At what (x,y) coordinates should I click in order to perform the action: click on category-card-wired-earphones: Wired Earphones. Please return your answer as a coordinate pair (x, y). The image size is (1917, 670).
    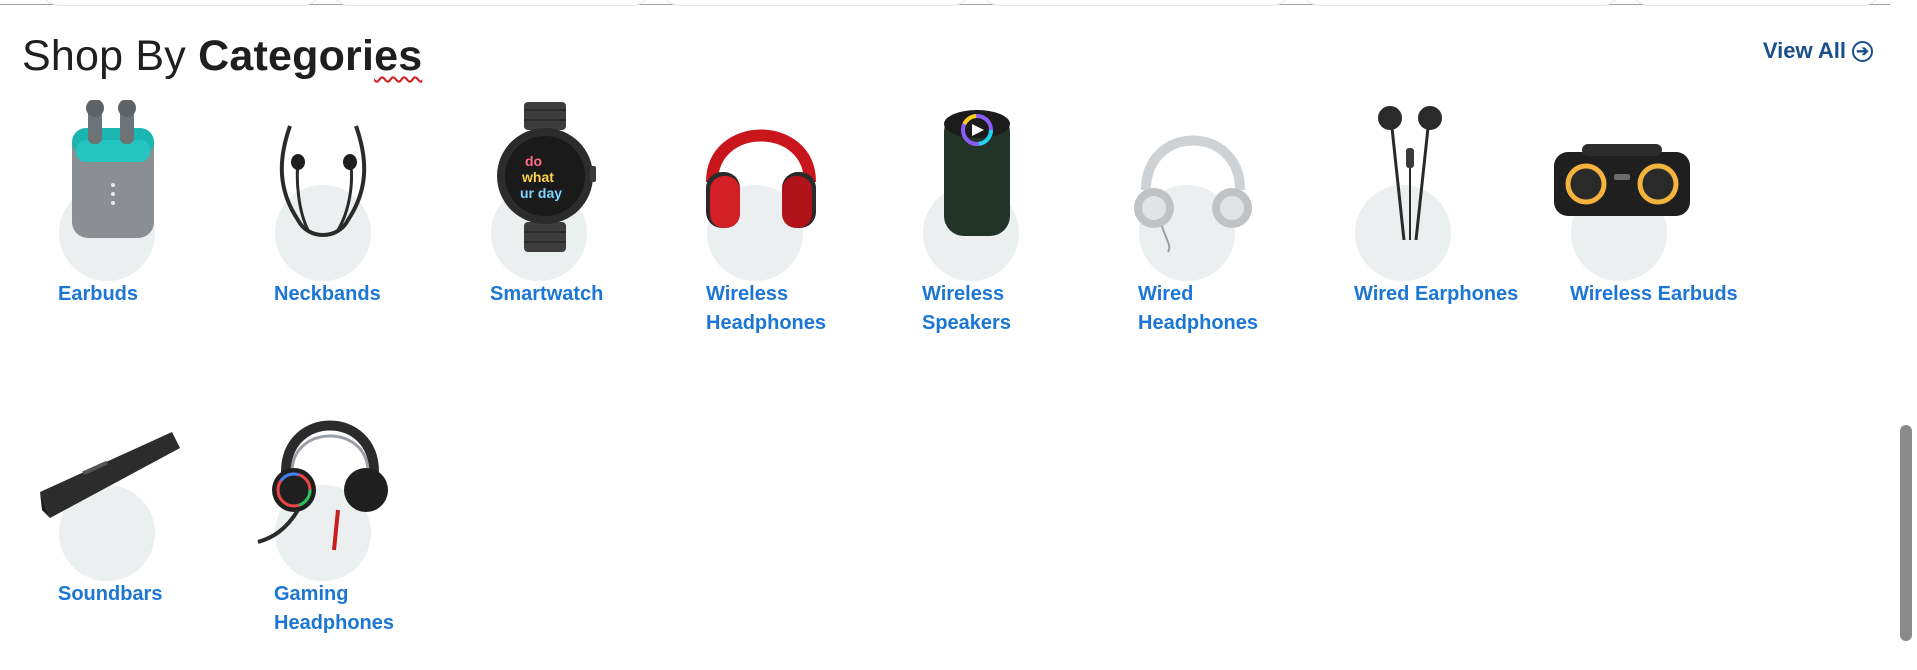
    Looking at the image, I should click on (1418, 235).